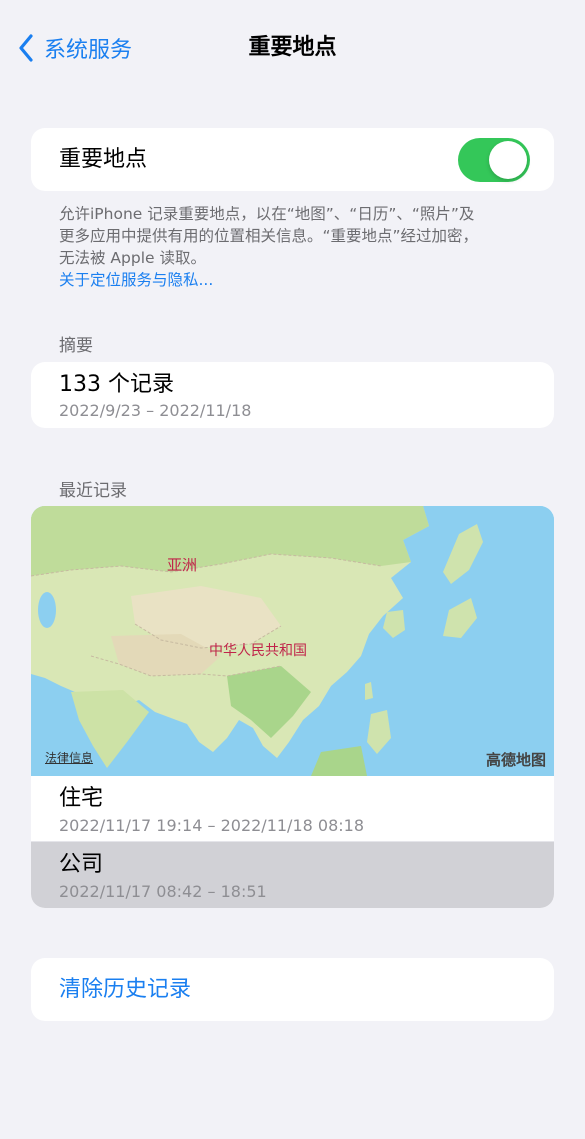  Describe the element at coordinates (93, 491) in the screenshot. I see `recent-header: 最近记录` at that location.